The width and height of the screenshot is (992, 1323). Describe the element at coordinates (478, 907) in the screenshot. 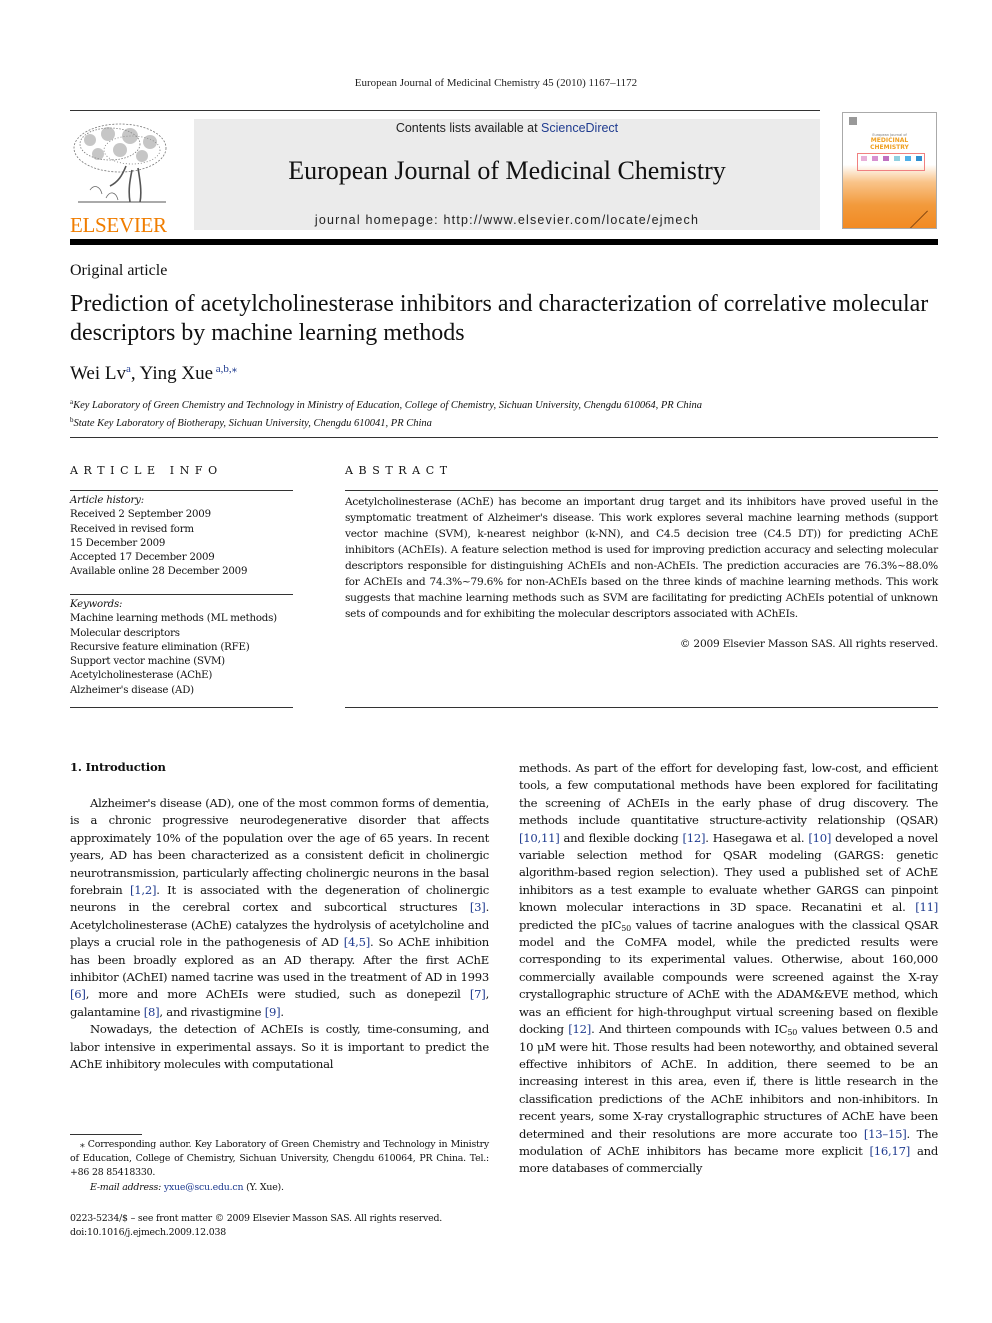

I see `citation-link: [3]` at that location.